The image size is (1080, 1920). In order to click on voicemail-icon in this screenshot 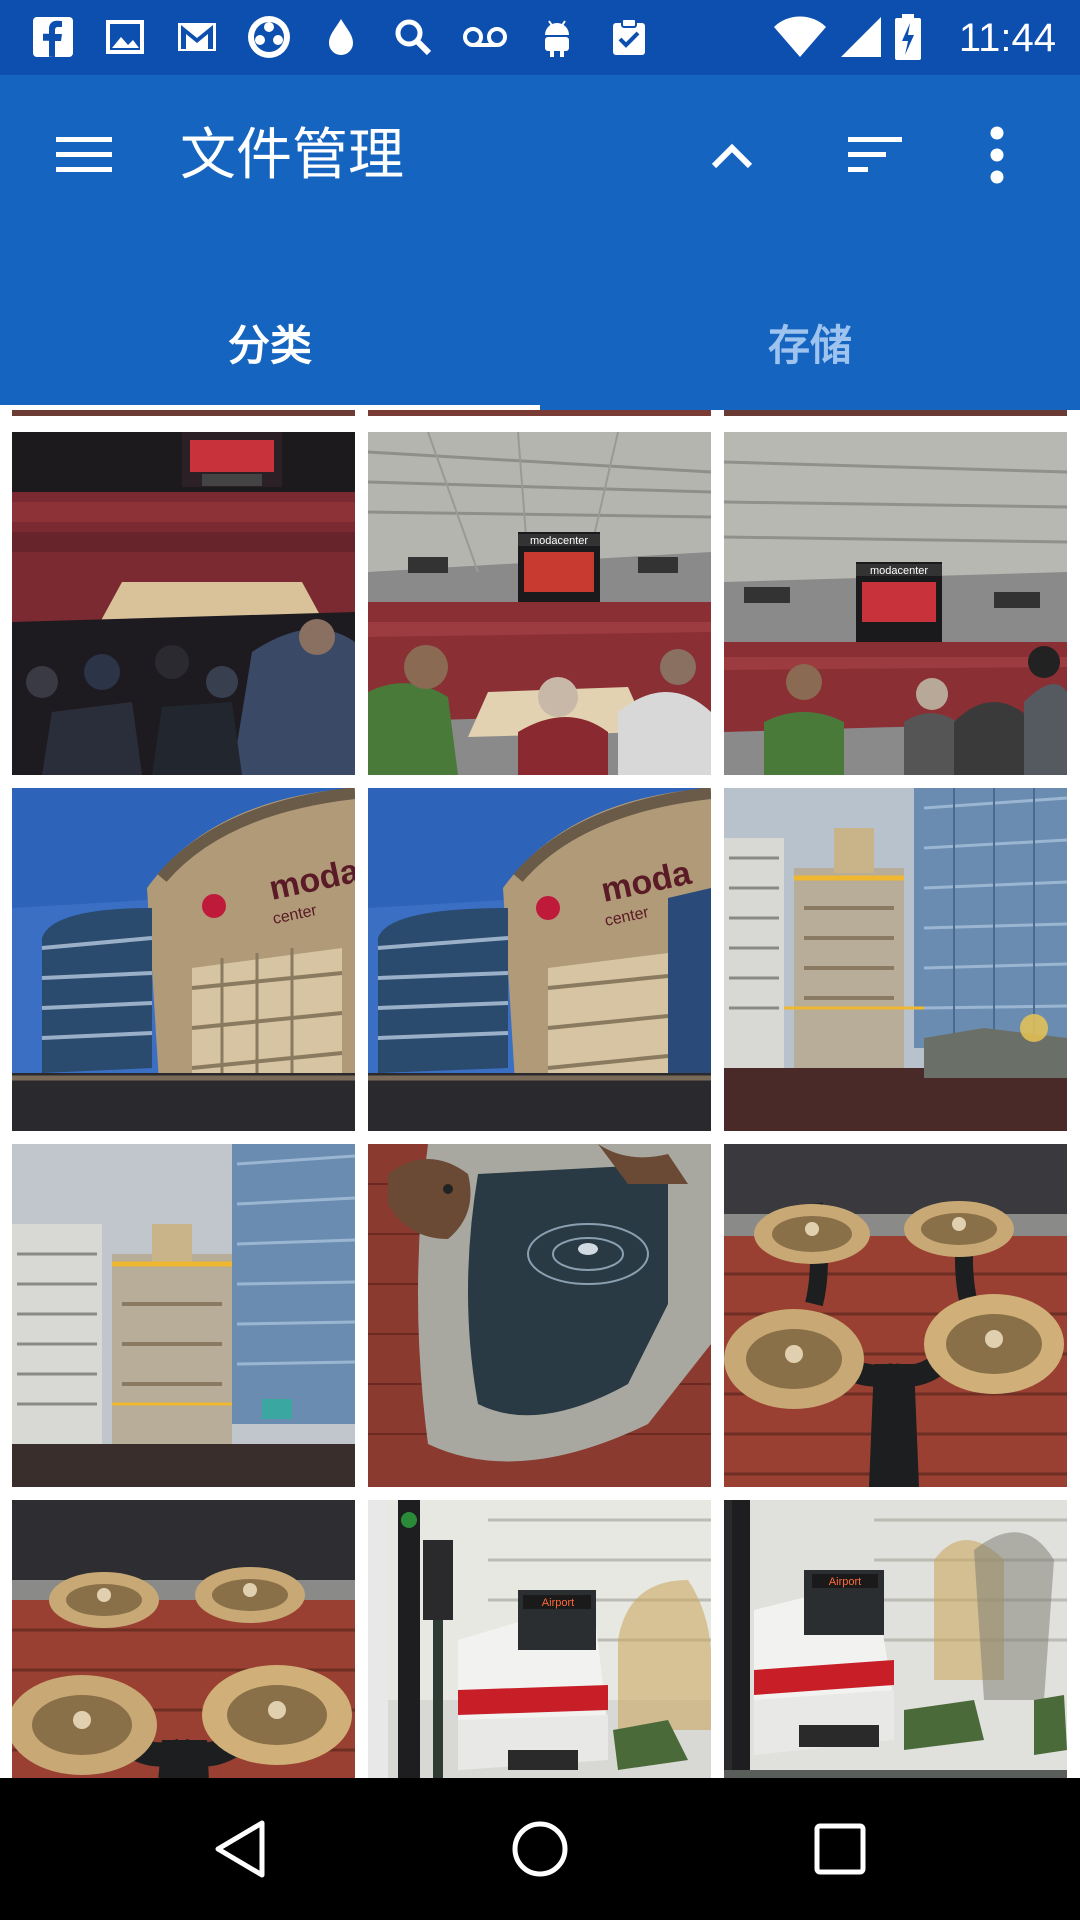, I will do `click(485, 37)`.